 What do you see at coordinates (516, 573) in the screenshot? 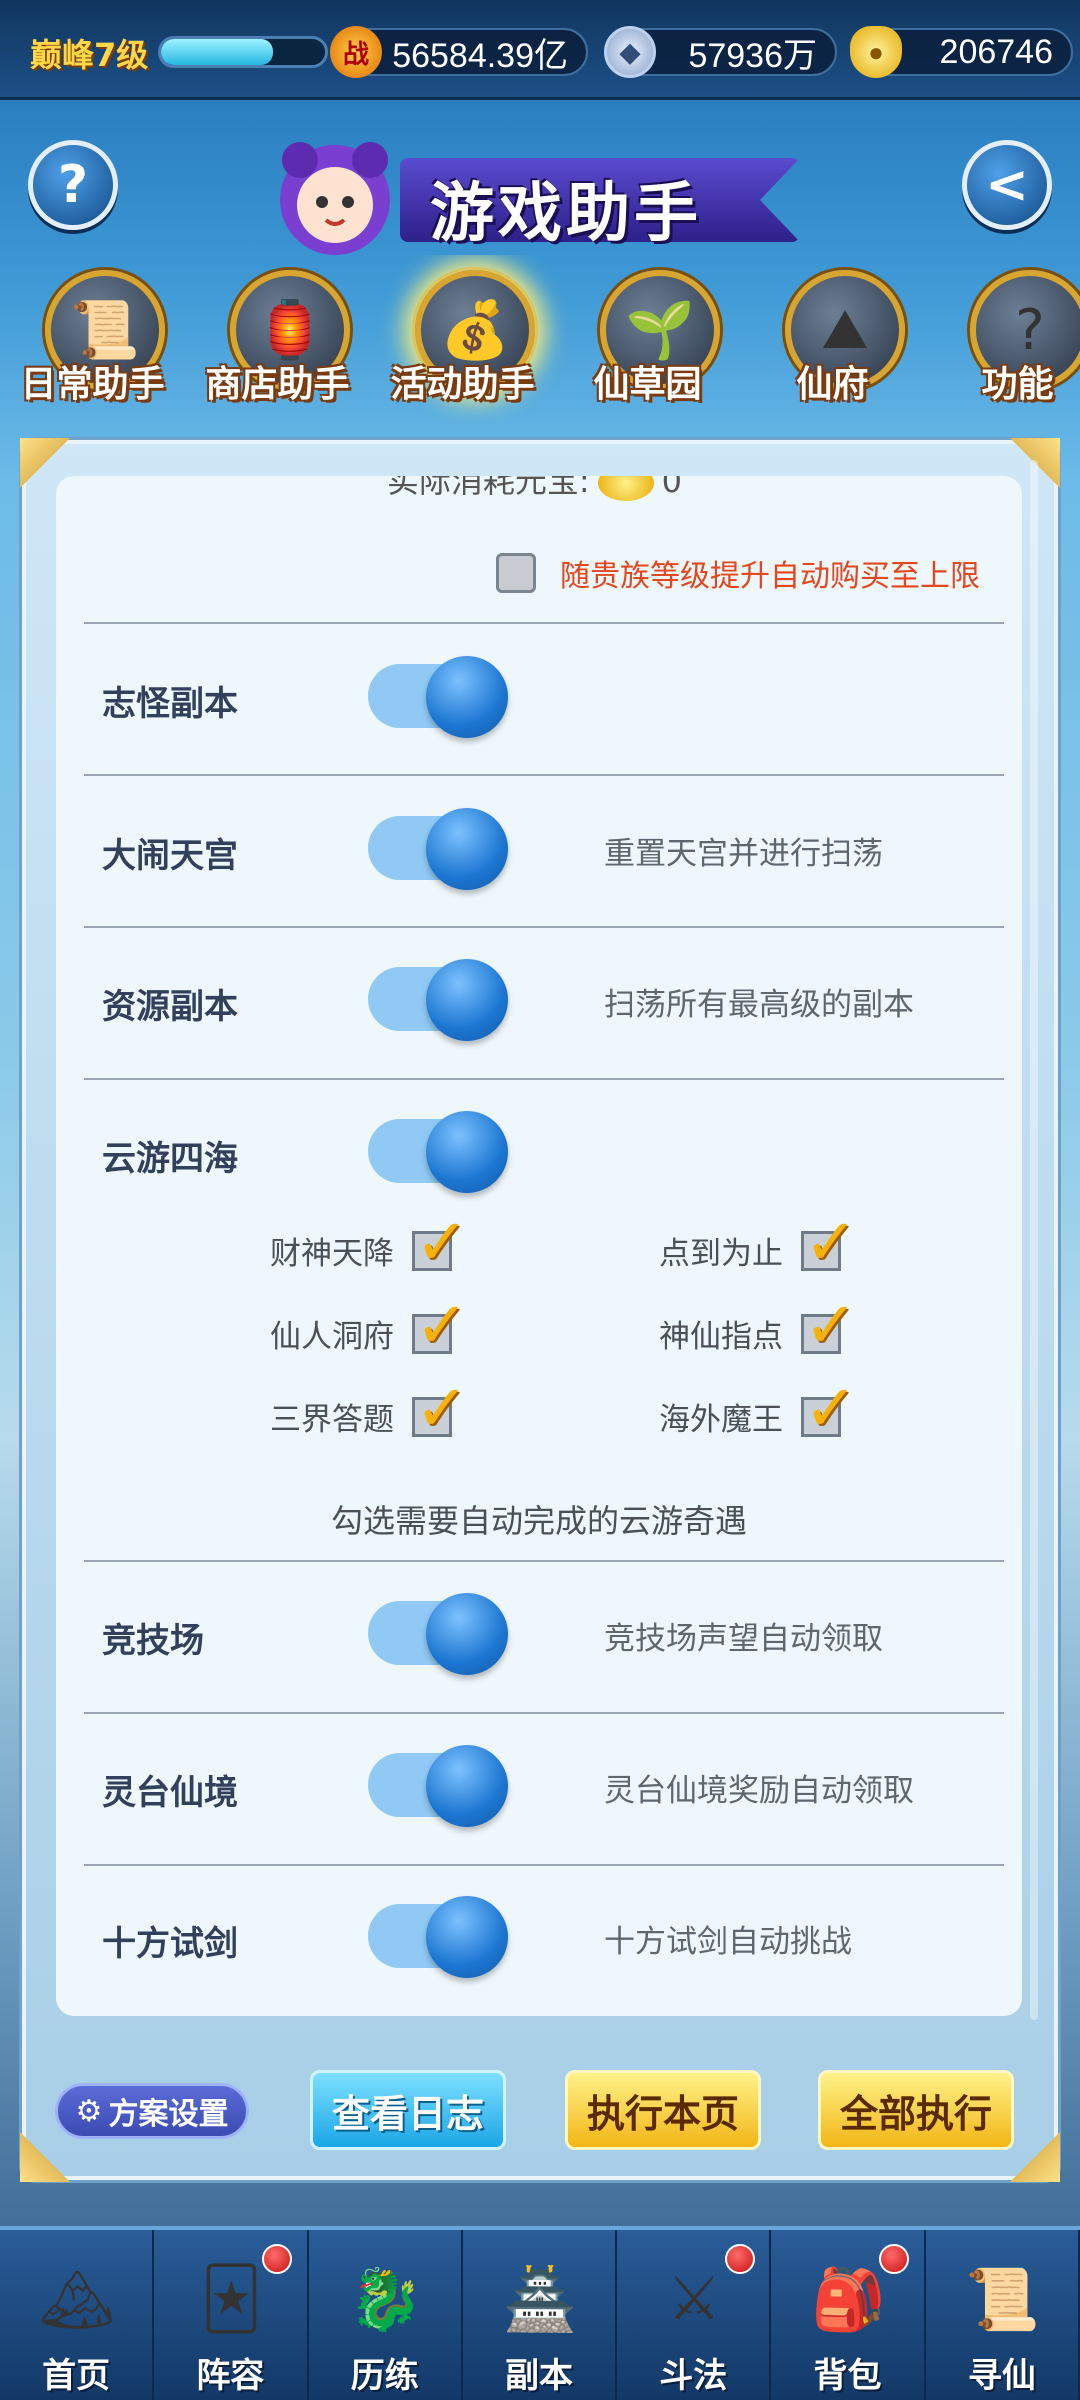
I see `nobility-auto-buy-checkbox` at bounding box center [516, 573].